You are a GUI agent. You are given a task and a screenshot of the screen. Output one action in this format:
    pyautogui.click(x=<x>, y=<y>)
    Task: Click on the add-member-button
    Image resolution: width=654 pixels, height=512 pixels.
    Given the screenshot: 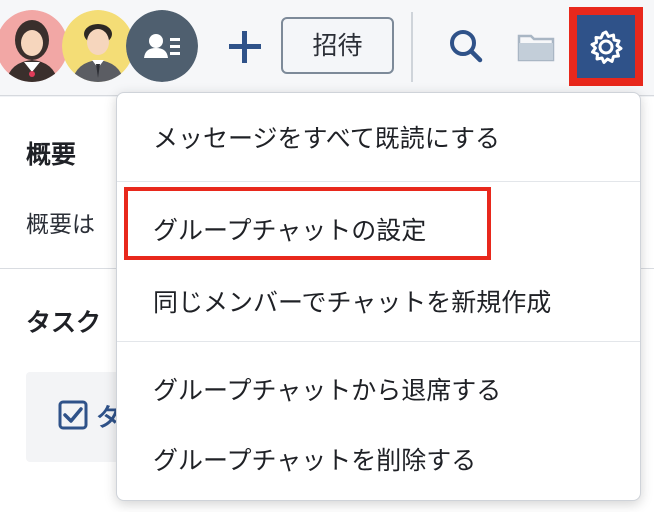 What is the action you would take?
    pyautogui.click(x=245, y=47)
    